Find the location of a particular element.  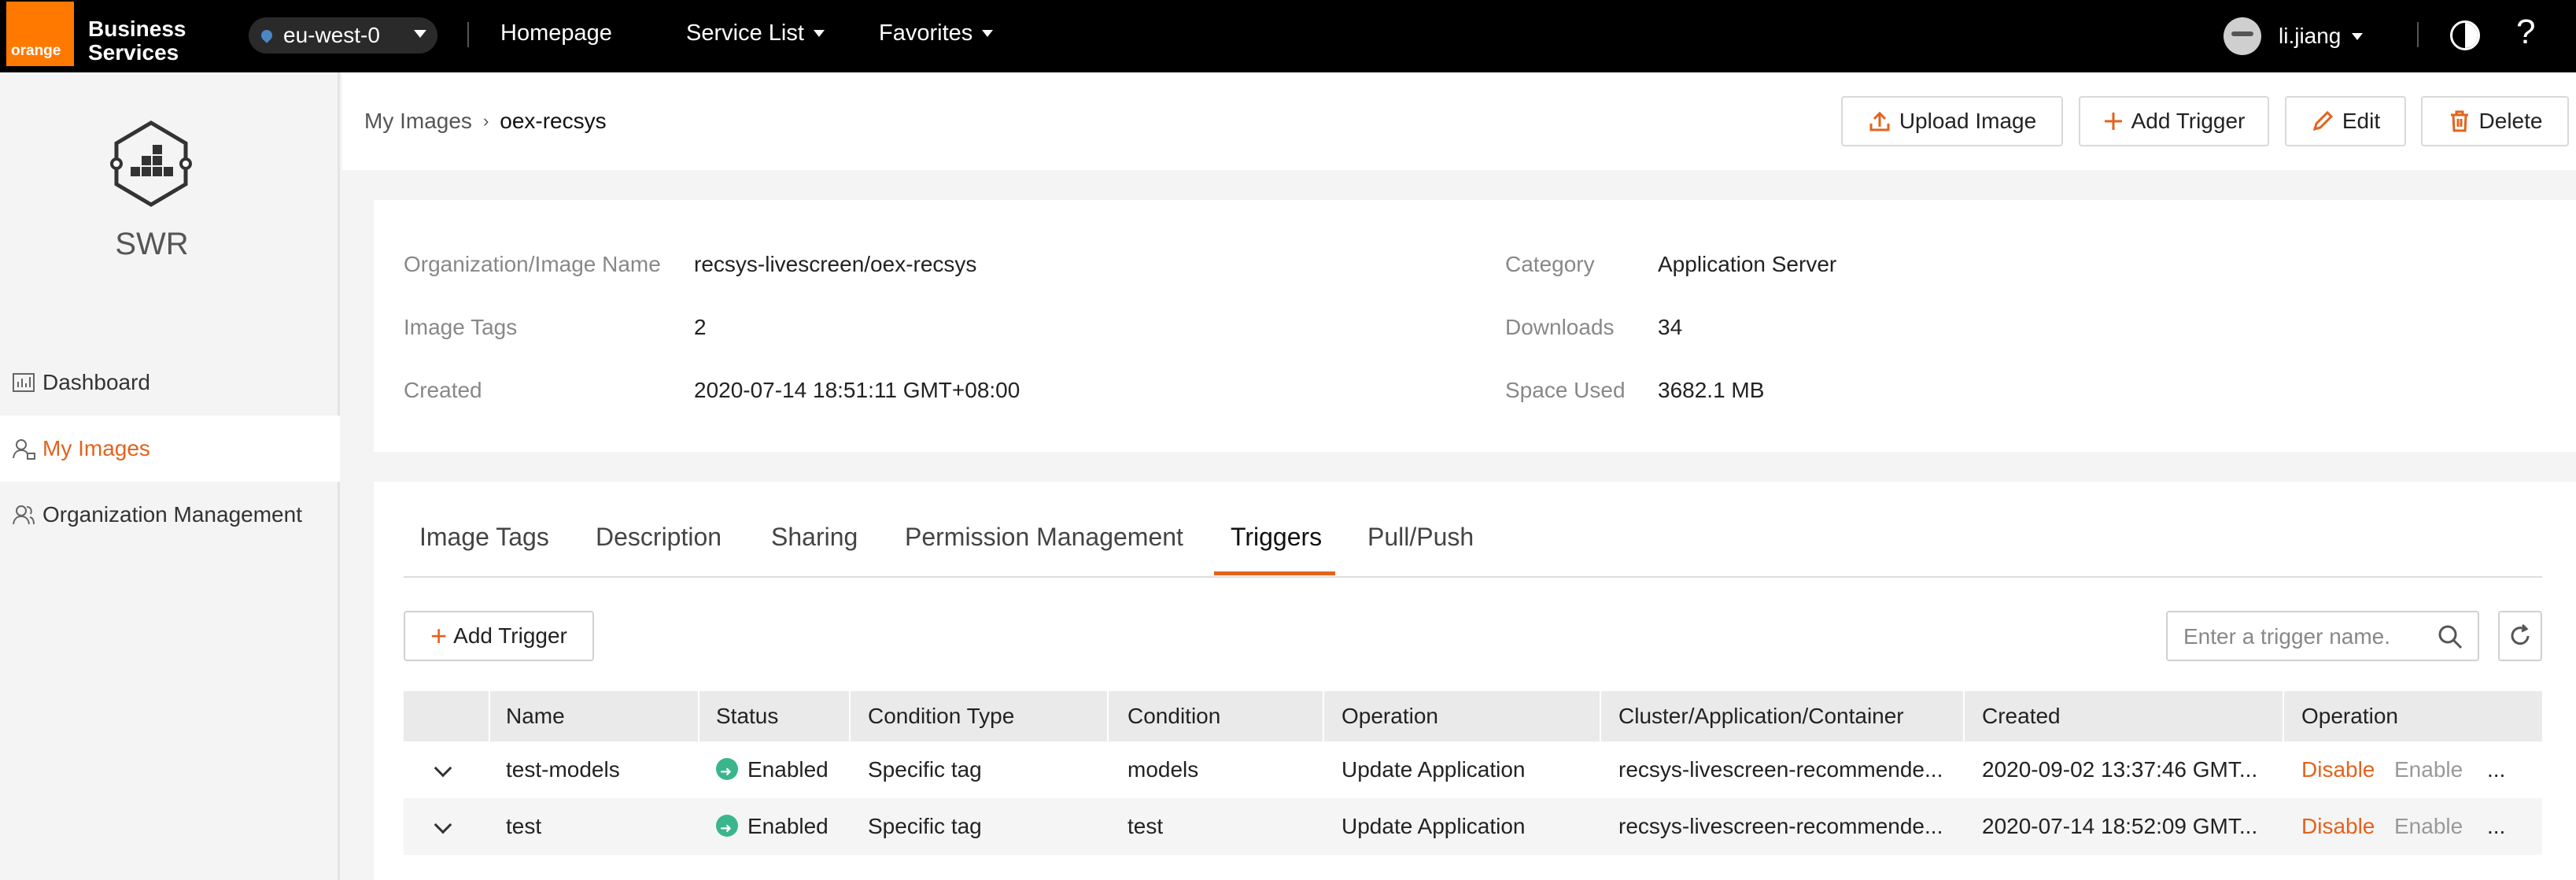

search-icon is located at coordinates (2450, 637).